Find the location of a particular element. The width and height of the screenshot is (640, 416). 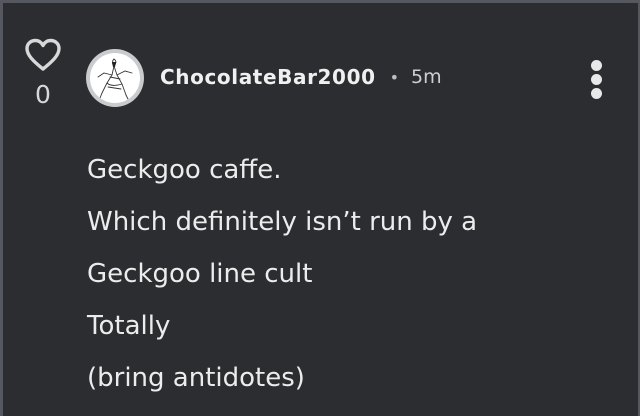

like-button is located at coordinates (43, 55).